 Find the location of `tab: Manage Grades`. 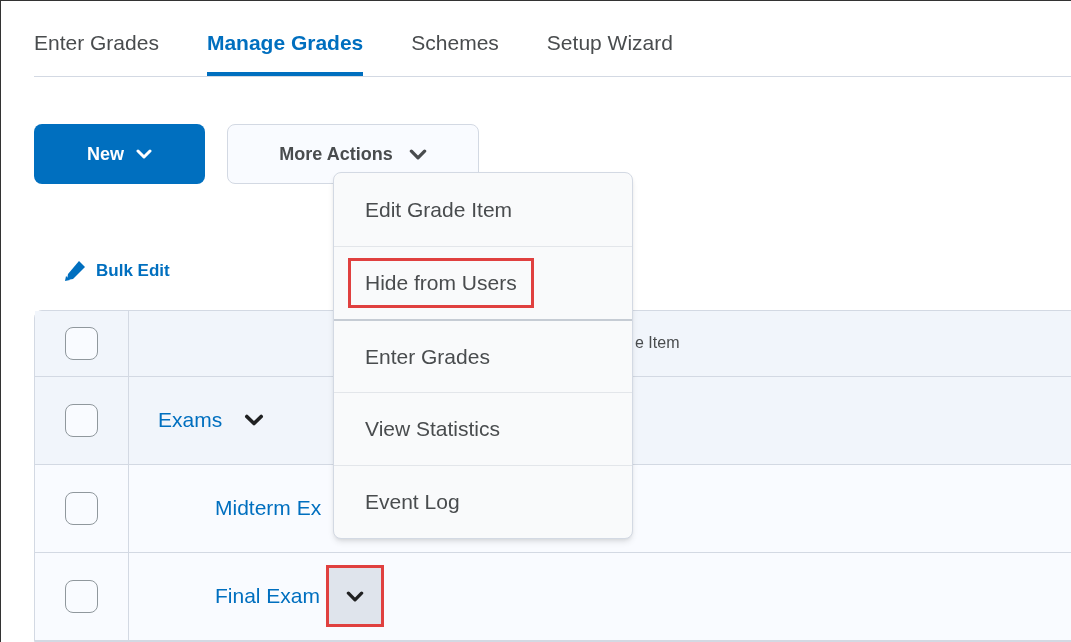

tab: Manage Grades is located at coordinates (285, 51).